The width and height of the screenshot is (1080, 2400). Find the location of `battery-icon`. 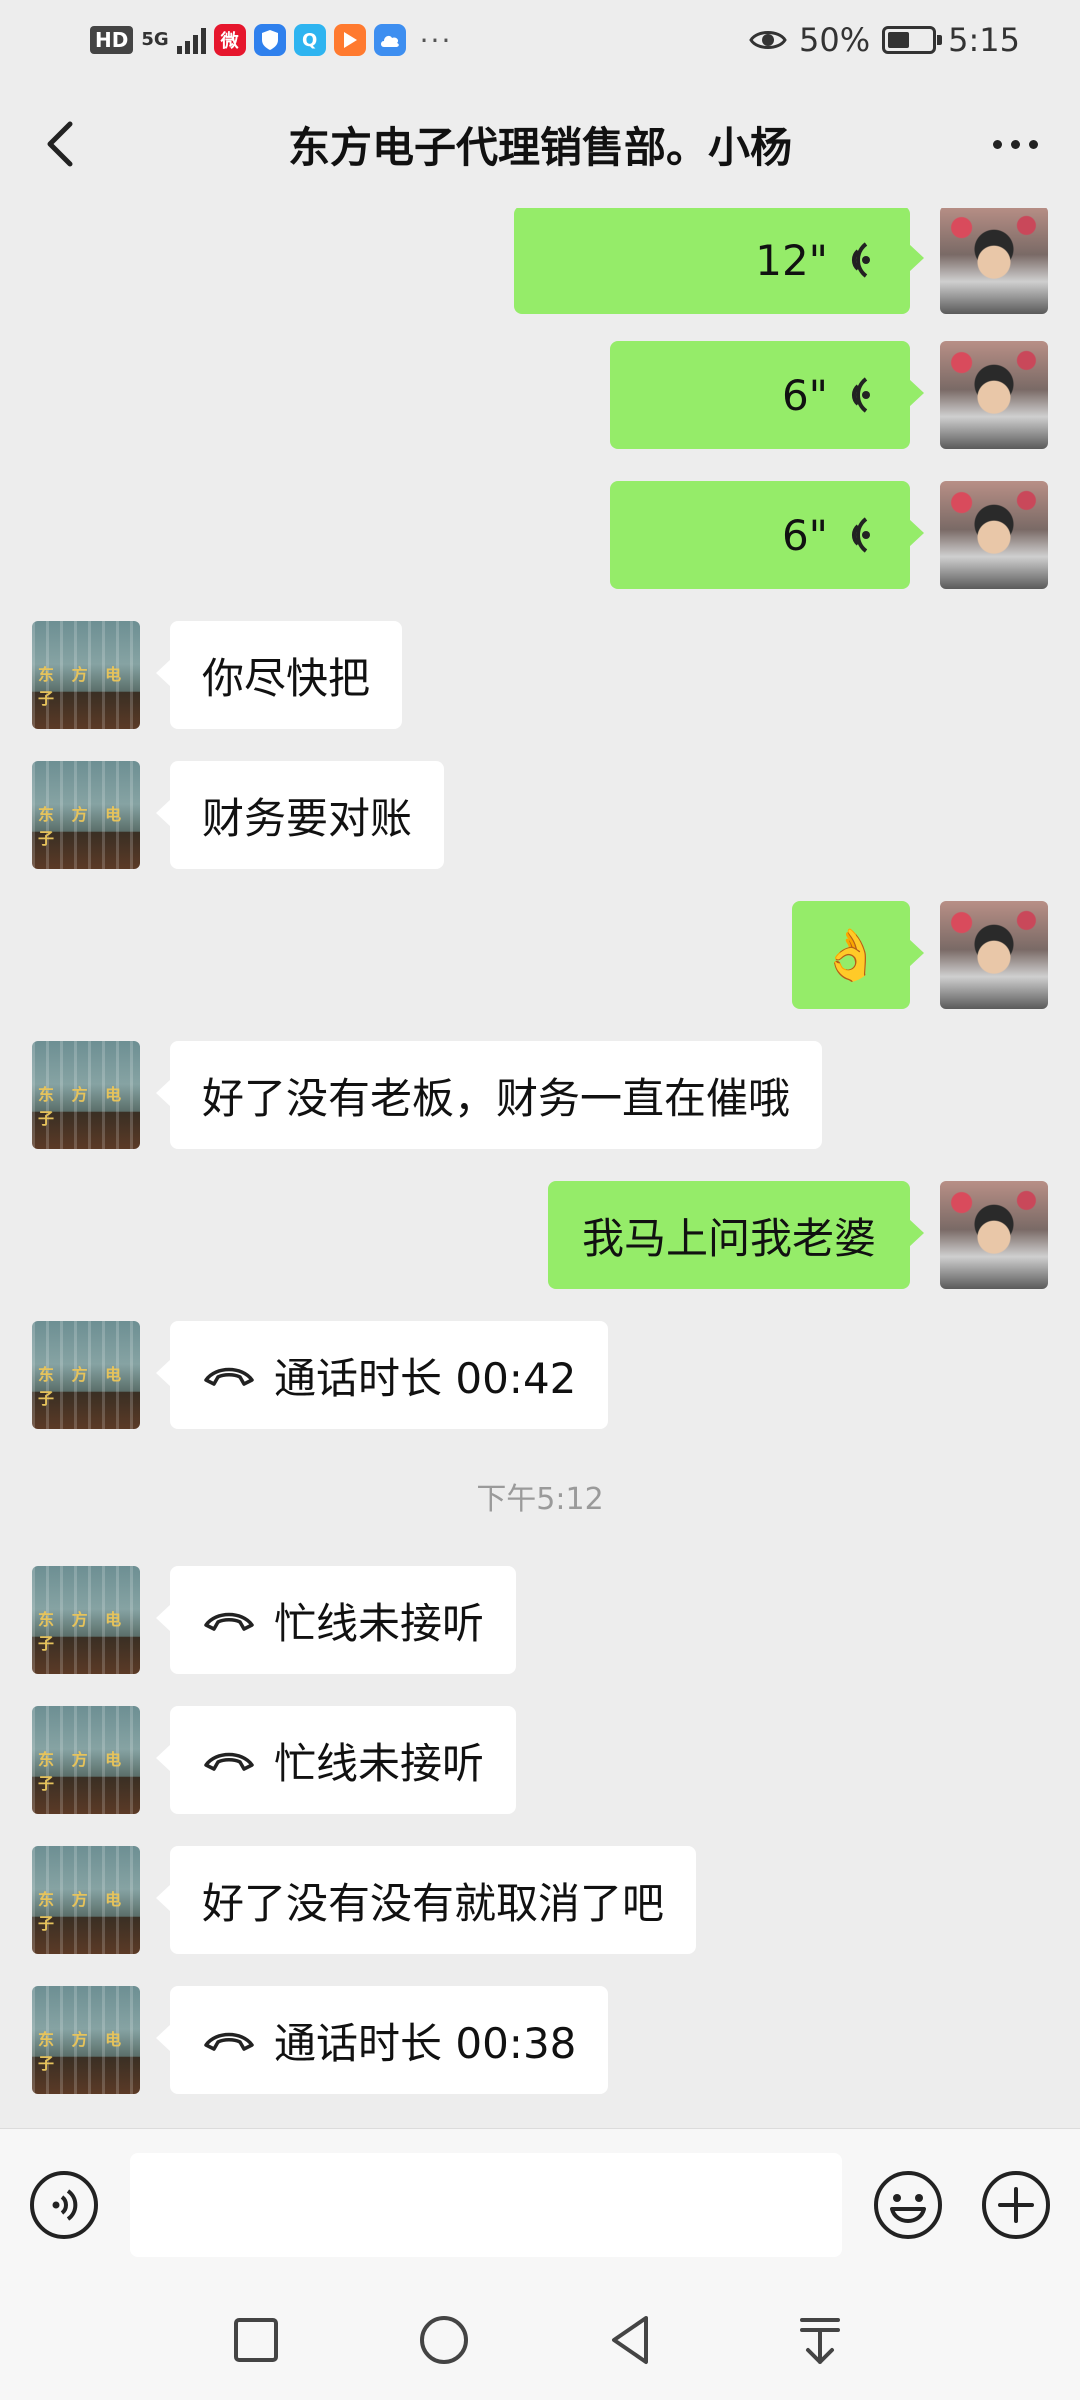

battery-icon is located at coordinates (912, 40).